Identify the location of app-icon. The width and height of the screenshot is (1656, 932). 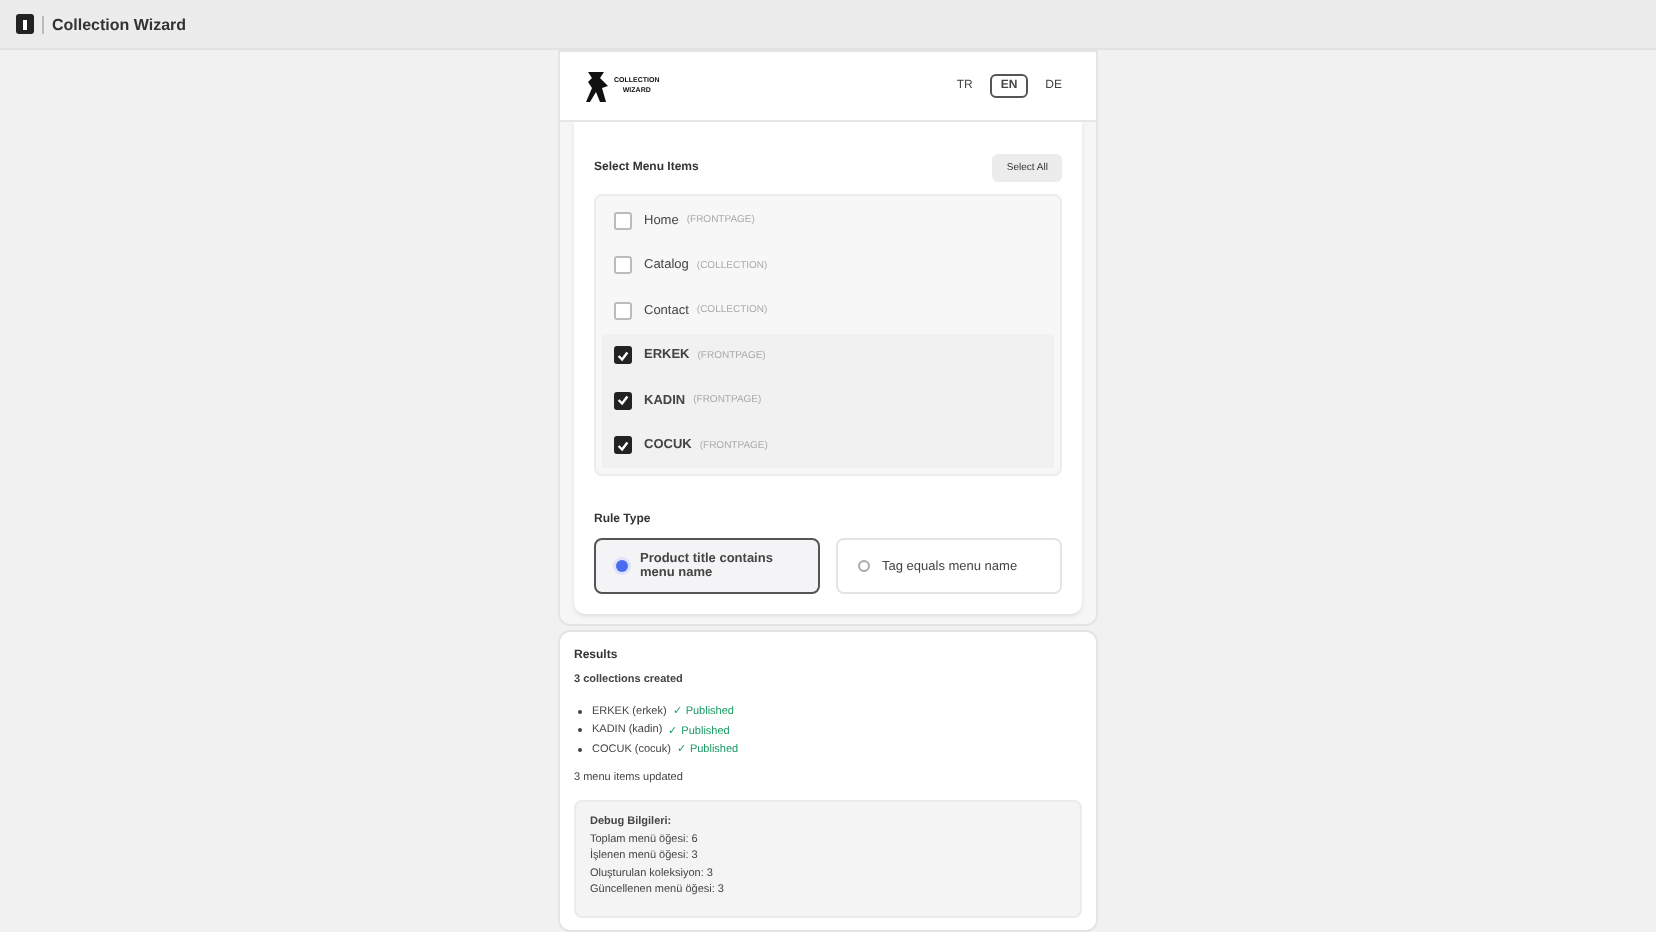
(25, 24).